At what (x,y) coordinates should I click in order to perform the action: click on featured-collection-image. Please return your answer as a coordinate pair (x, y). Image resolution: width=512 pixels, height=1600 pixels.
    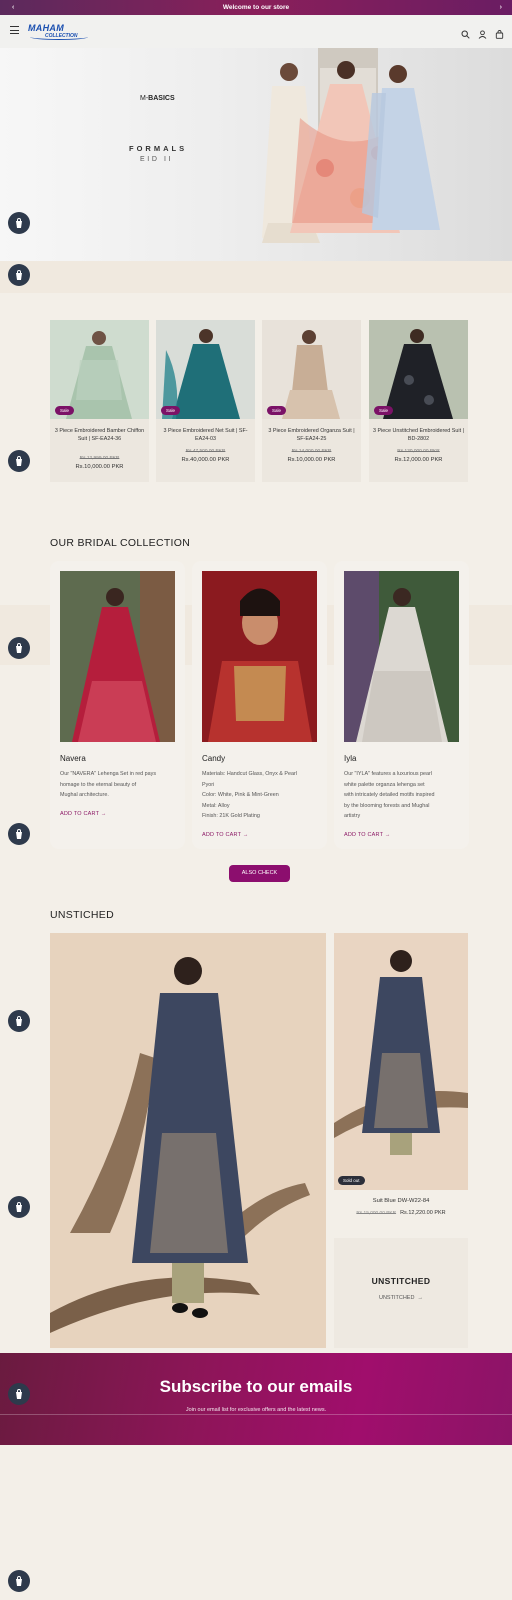
    Looking at the image, I should click on (188, 1140).